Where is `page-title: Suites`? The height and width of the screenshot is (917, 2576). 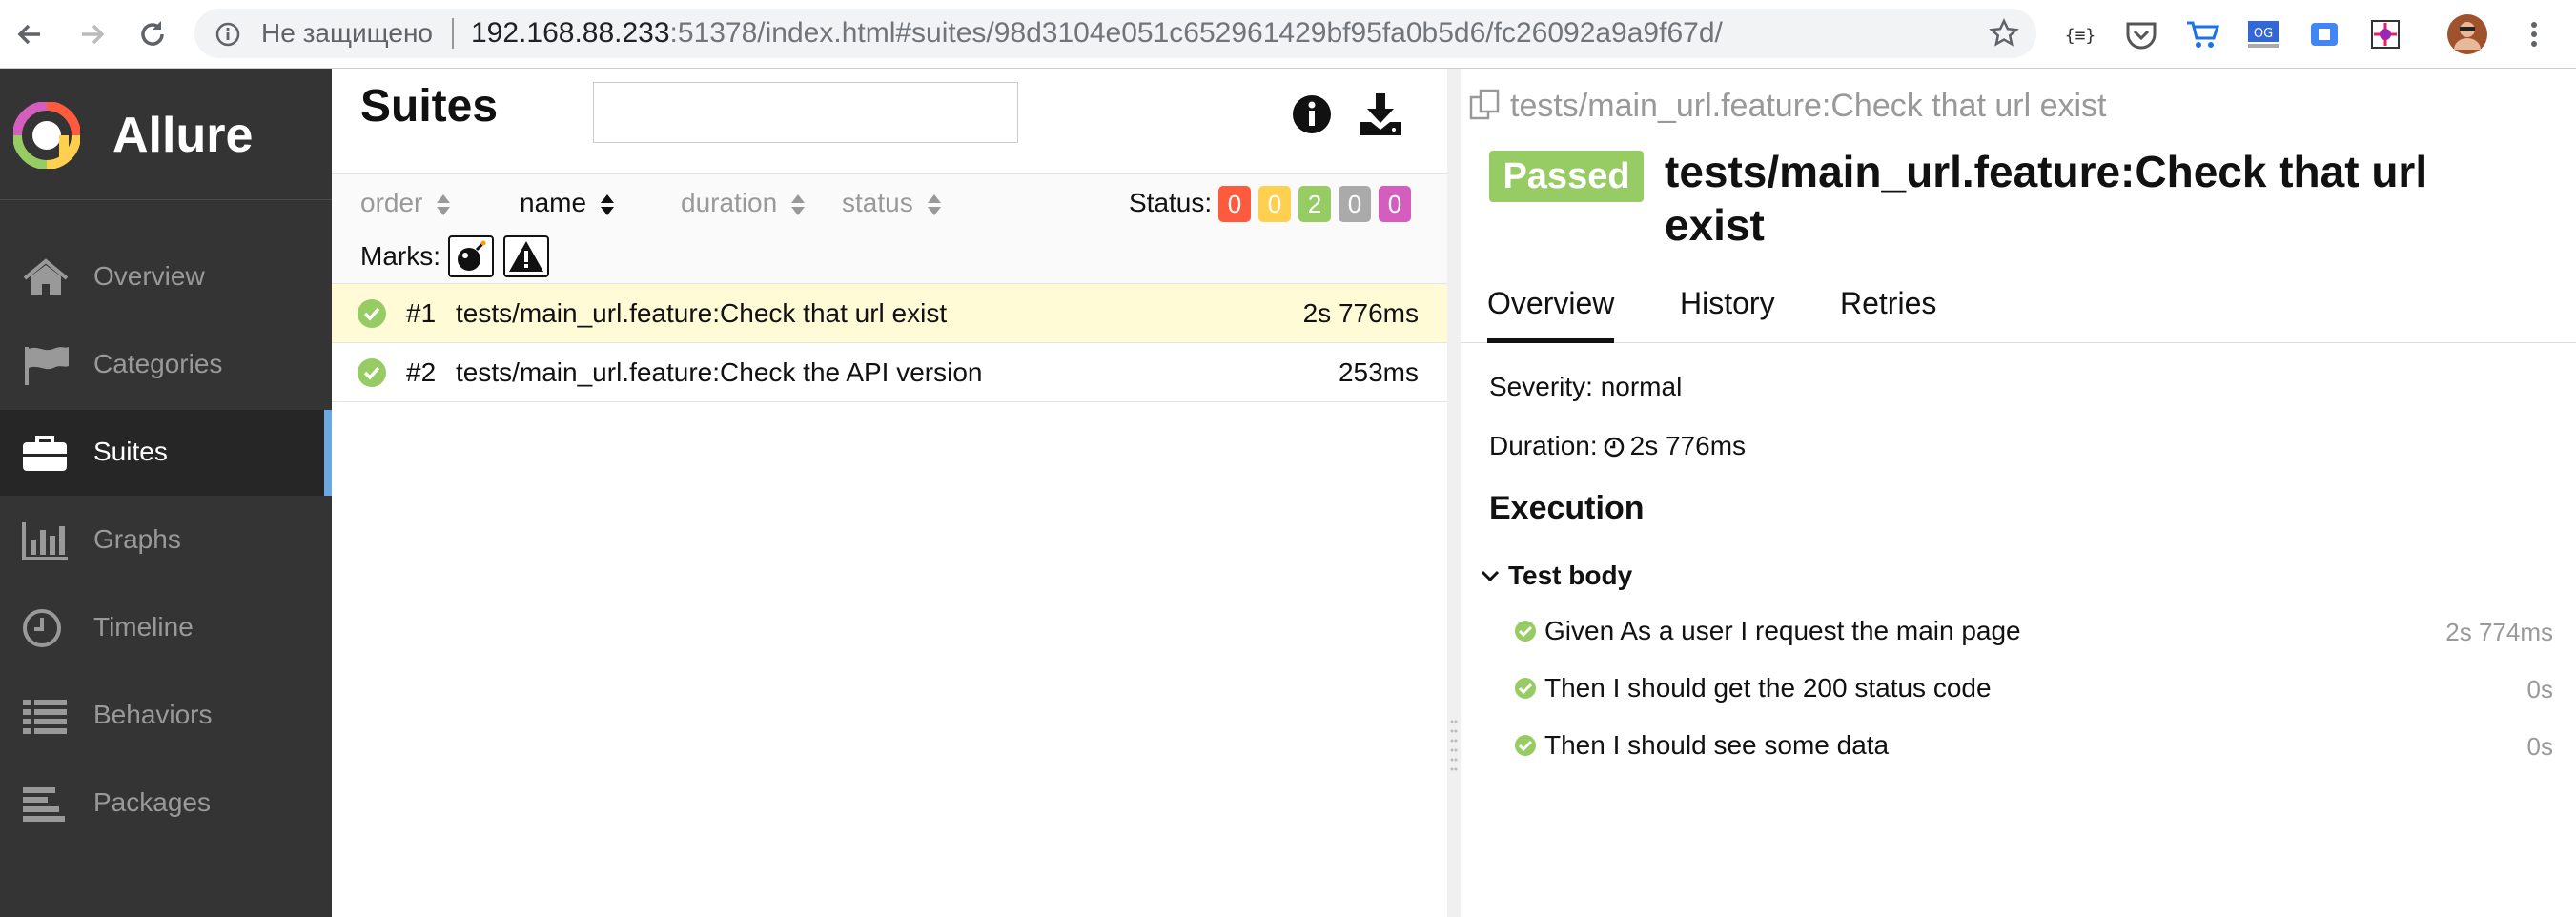 page-title: Suites is located at coordinates (429, 107).